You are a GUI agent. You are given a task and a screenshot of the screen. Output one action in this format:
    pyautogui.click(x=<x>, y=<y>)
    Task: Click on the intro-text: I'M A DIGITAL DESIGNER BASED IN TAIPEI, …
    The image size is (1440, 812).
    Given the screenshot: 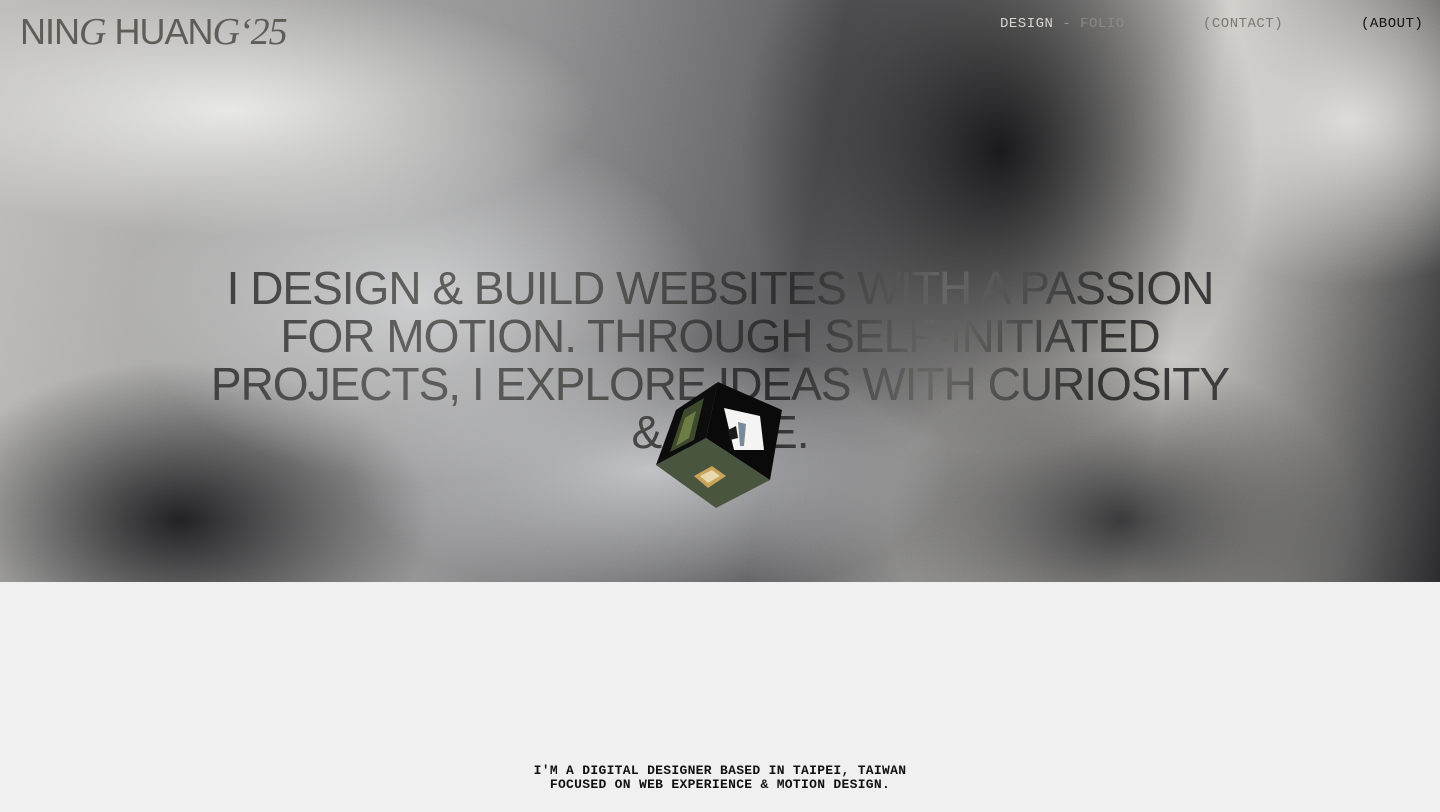 What is the action you would take?
    pyautogui.click(x=720, y=778)
    